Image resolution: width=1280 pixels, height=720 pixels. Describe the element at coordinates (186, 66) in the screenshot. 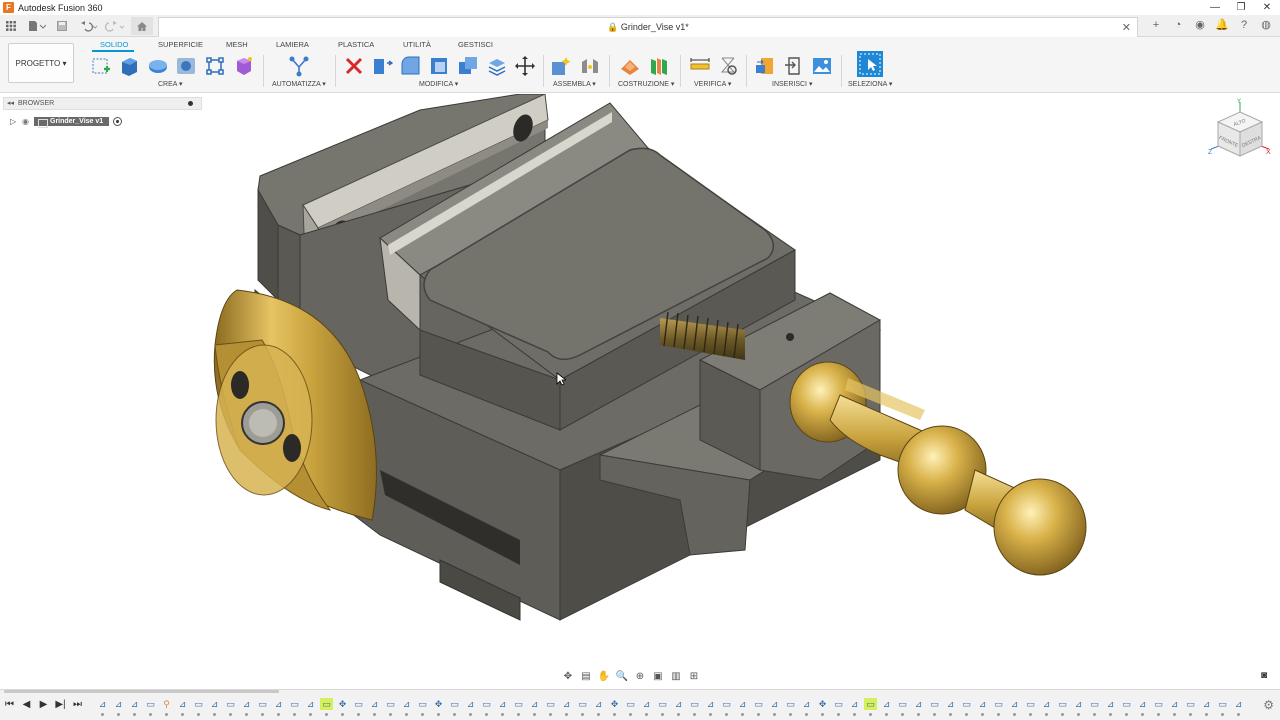

I see `hole-icon` at that location.